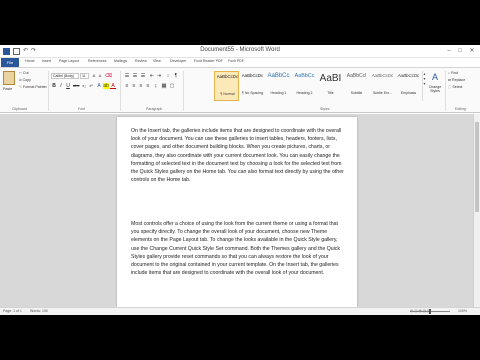 The image size is (480, 360). I want to click on tab-view: View, so click(157, 61).